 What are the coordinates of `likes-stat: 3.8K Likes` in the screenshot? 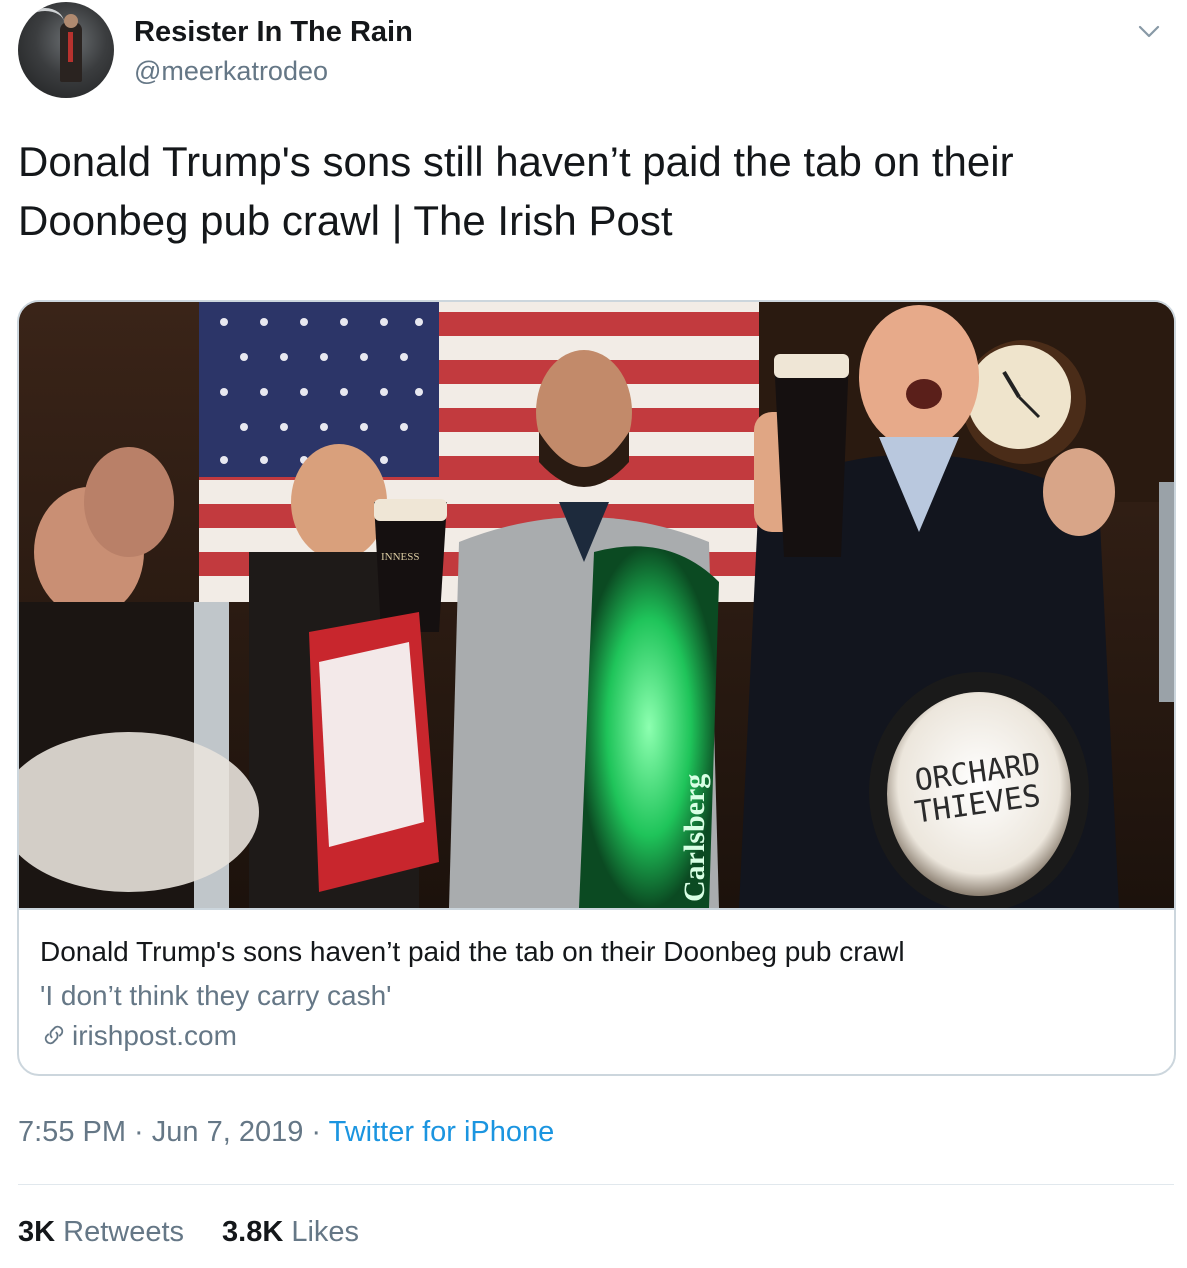 It's located at (290, 1232).